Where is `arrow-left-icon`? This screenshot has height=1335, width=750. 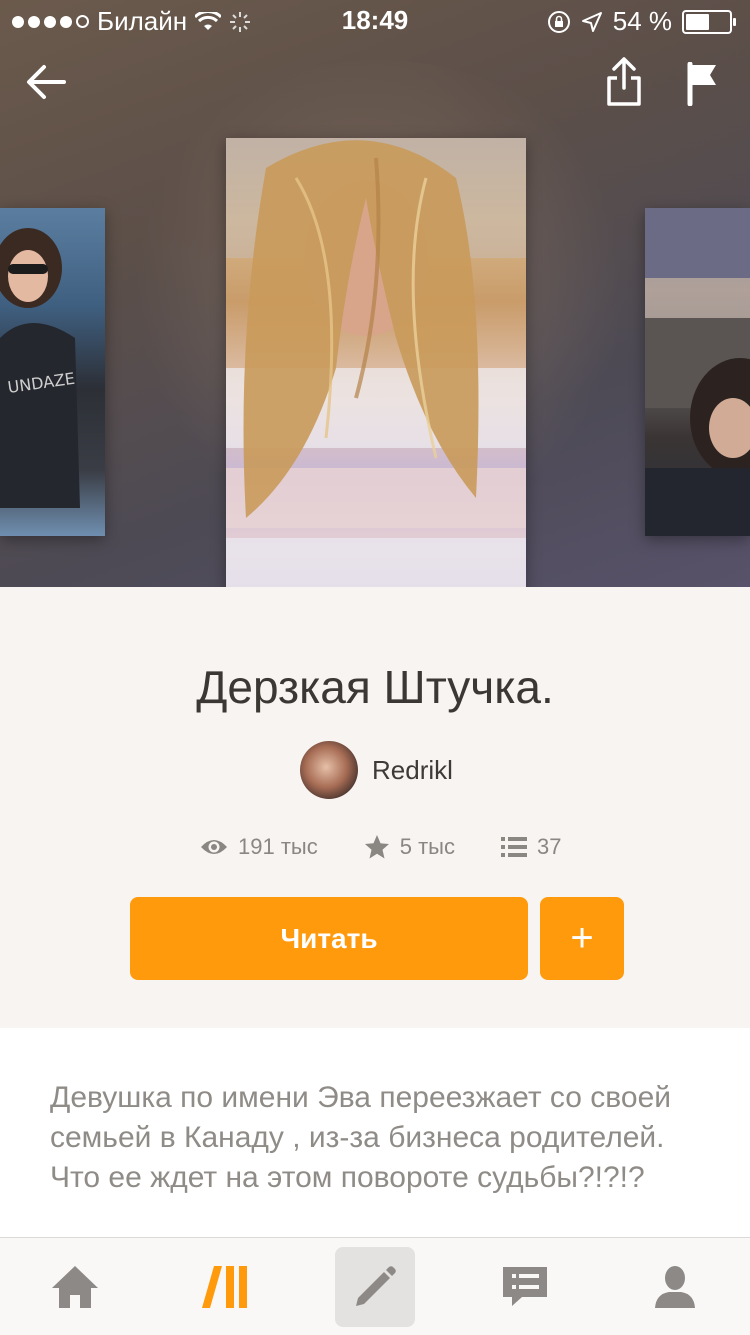 arrow-left-icon is located at coordinates (46, 82).